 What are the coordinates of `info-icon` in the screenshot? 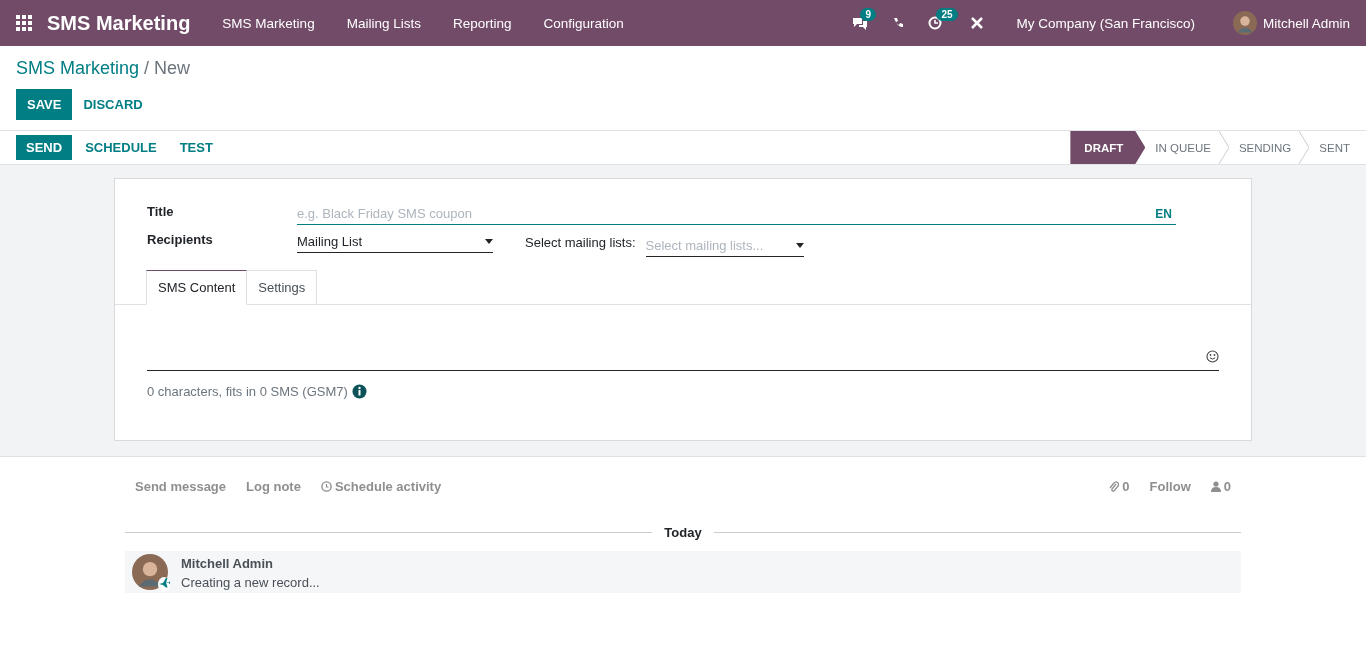 It's located at (359, 391).